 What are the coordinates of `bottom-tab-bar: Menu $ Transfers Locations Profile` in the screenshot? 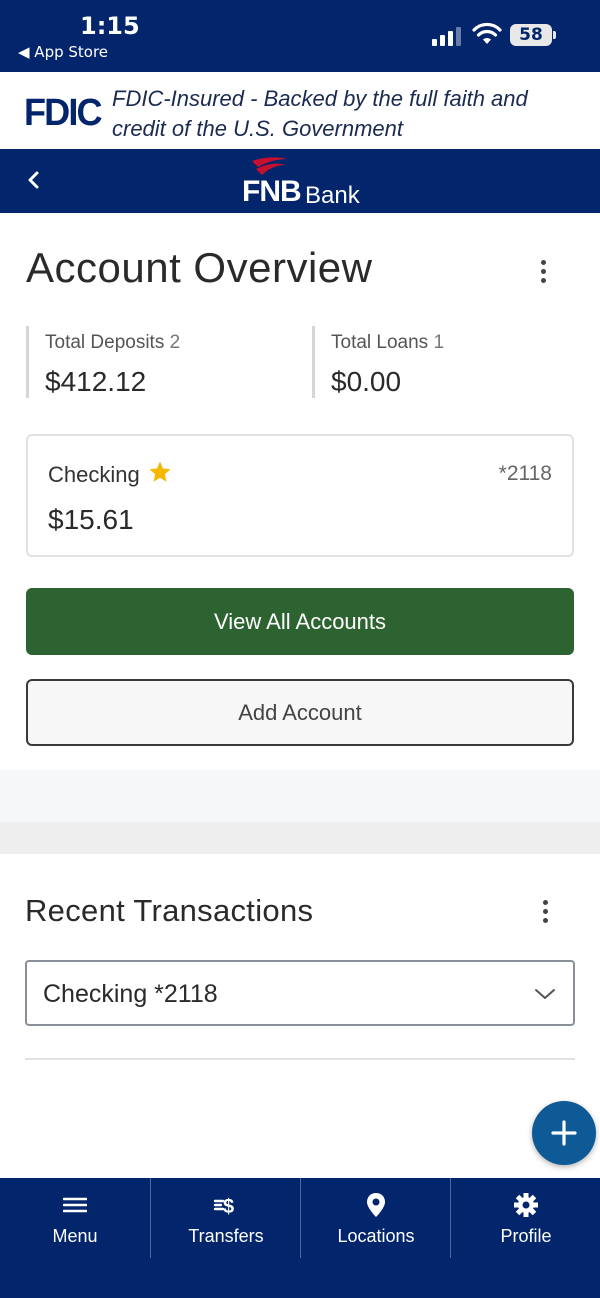 It's located at (300, 1238).